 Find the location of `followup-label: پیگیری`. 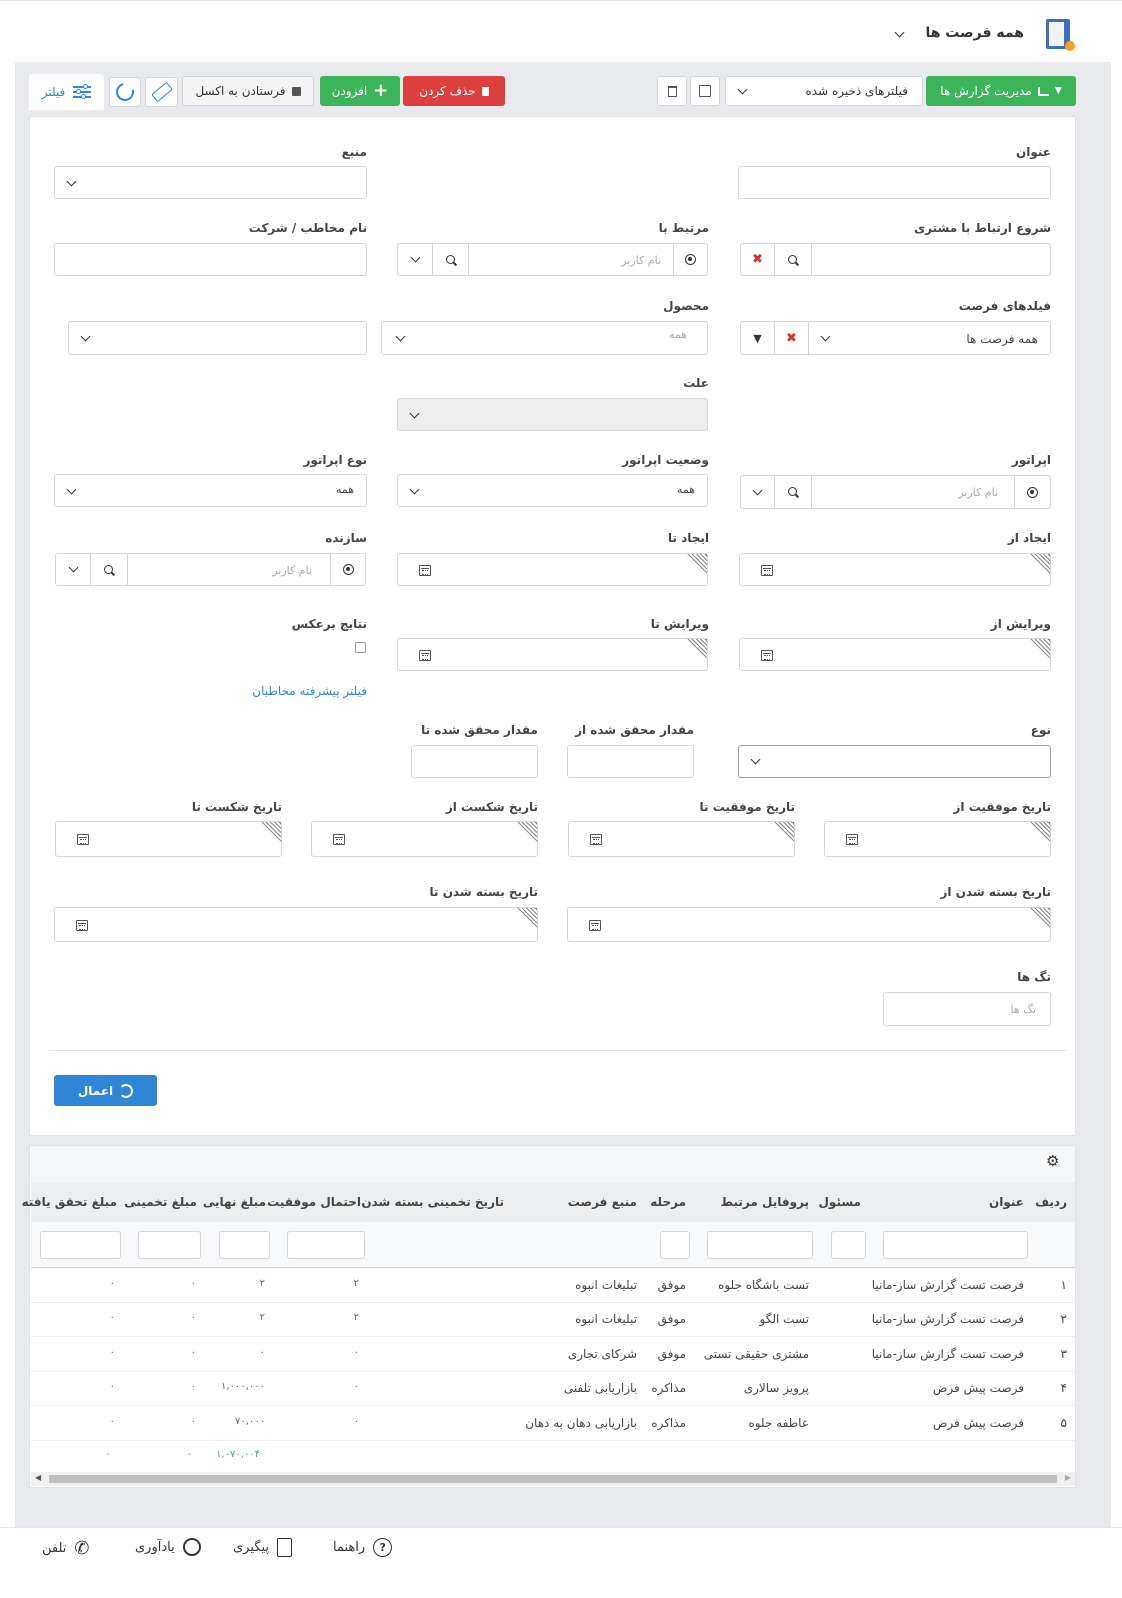

followup-label: پیگیری is located at coordinates (251, 1547).